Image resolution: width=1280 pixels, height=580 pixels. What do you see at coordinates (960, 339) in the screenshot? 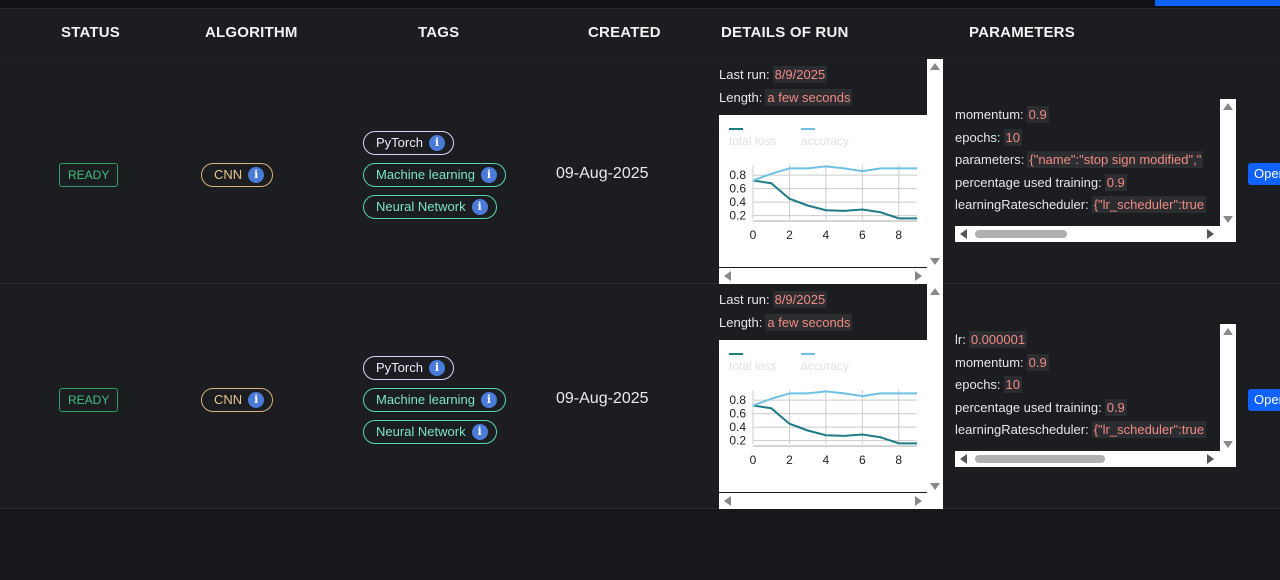
I see `param-key: lr:` at bounding box center [960, 339].